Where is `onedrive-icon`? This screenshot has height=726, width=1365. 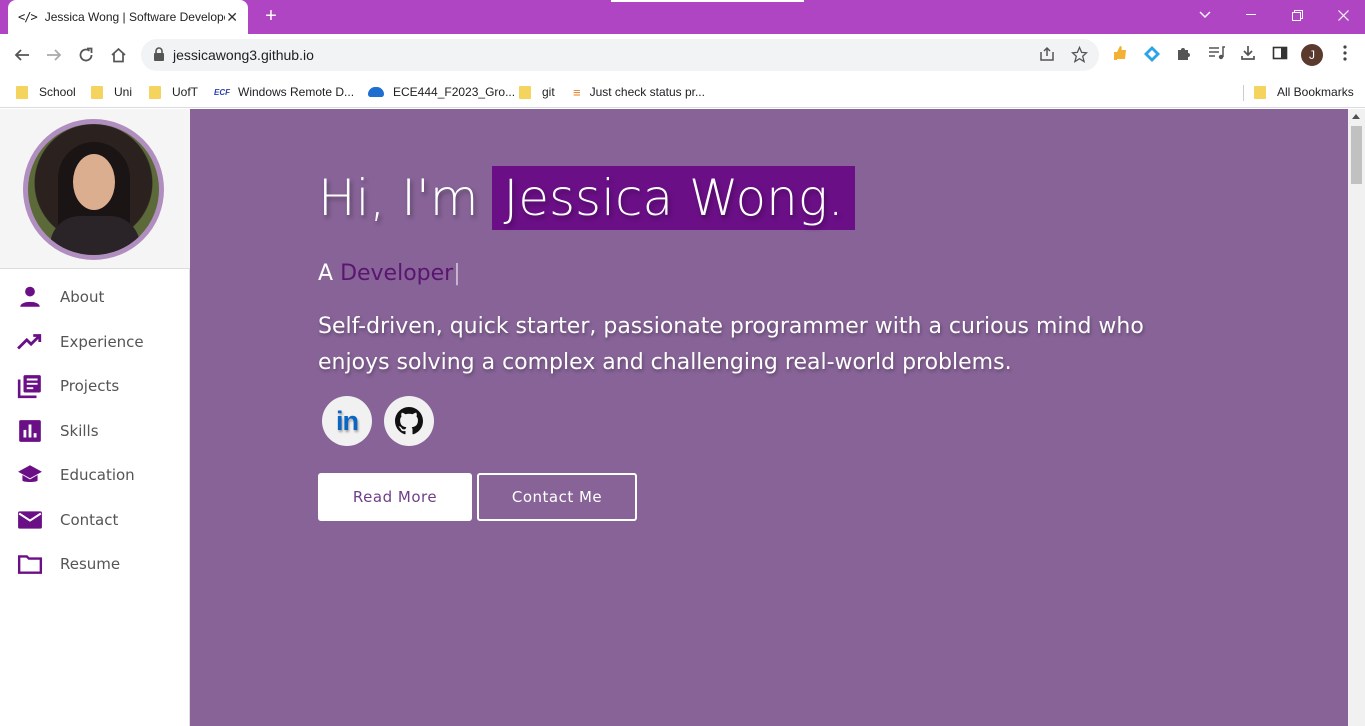 onedrive-icon is located at coordinates (376, 92).